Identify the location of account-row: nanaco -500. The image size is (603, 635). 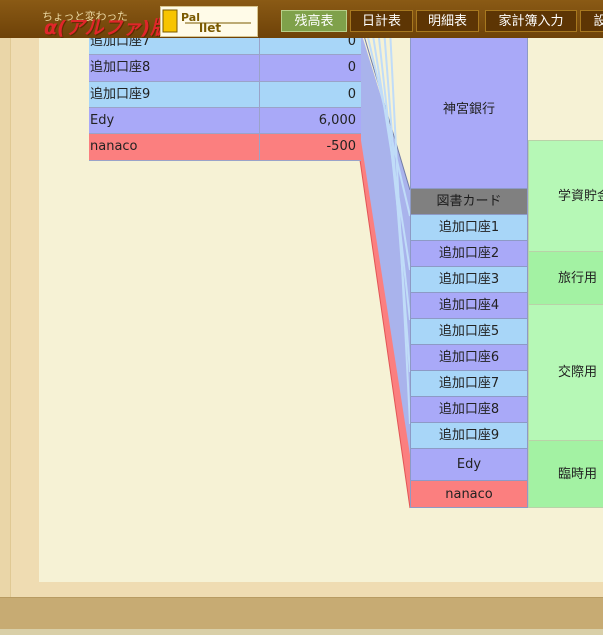
(225, 147).